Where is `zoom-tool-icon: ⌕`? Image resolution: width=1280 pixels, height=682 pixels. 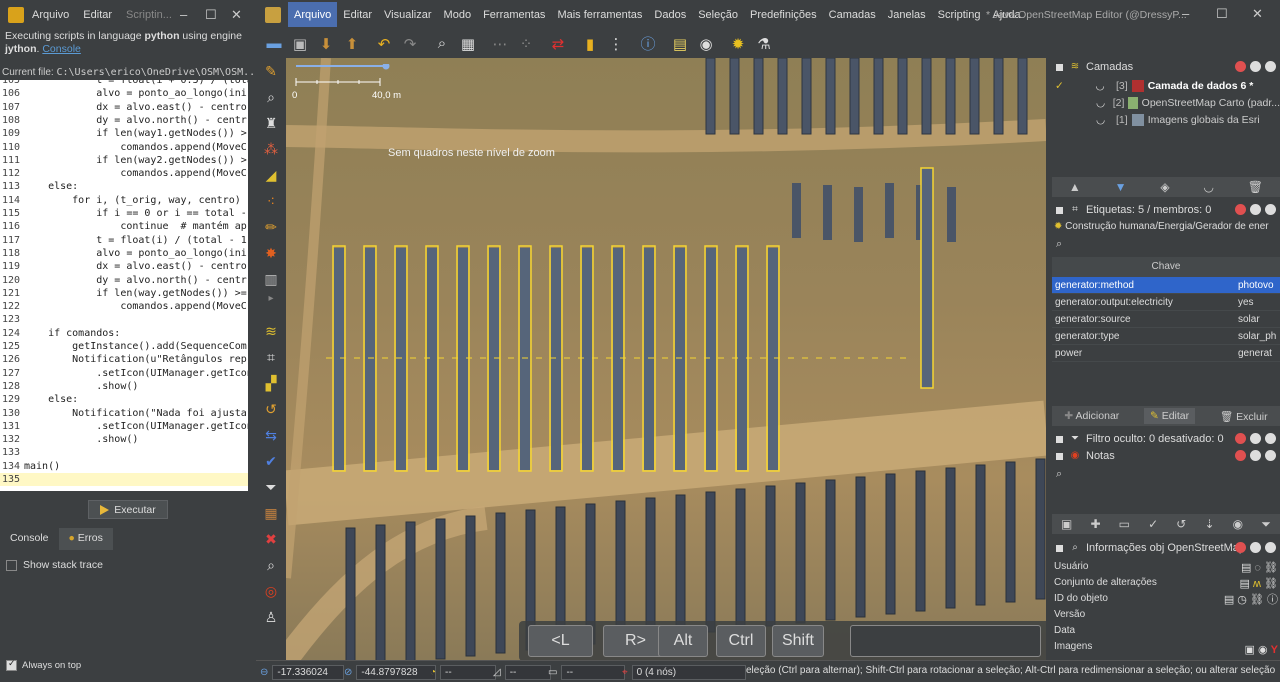
zoom-tool-icon: ⌕ is located at coordinates (271, 97).